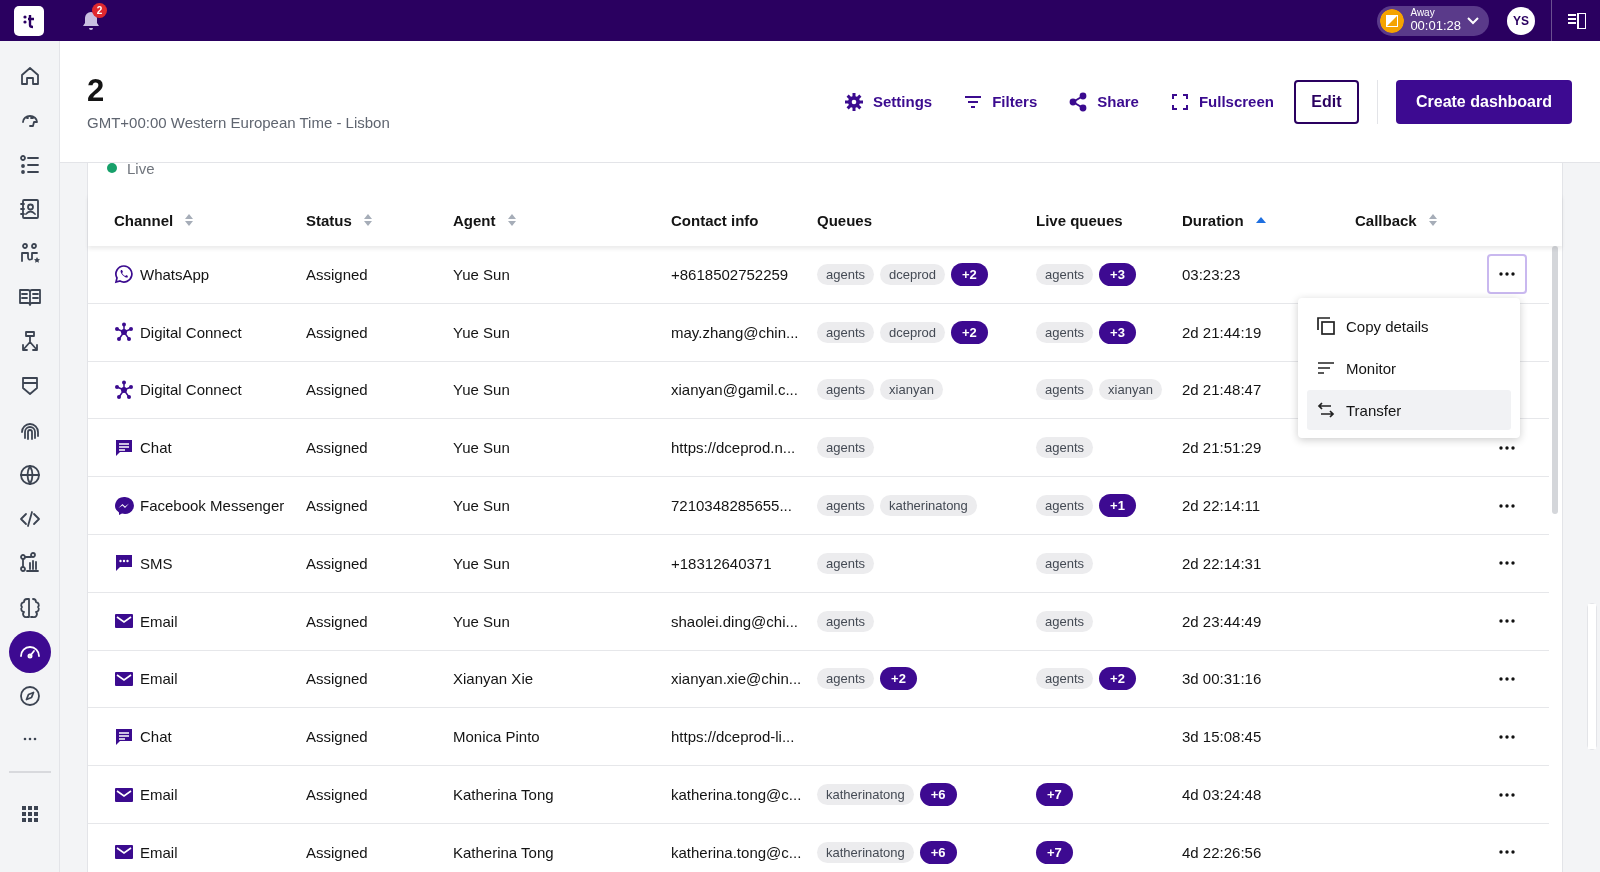  I want to click on duration-text: 03:23:23, so click(1211, 274).